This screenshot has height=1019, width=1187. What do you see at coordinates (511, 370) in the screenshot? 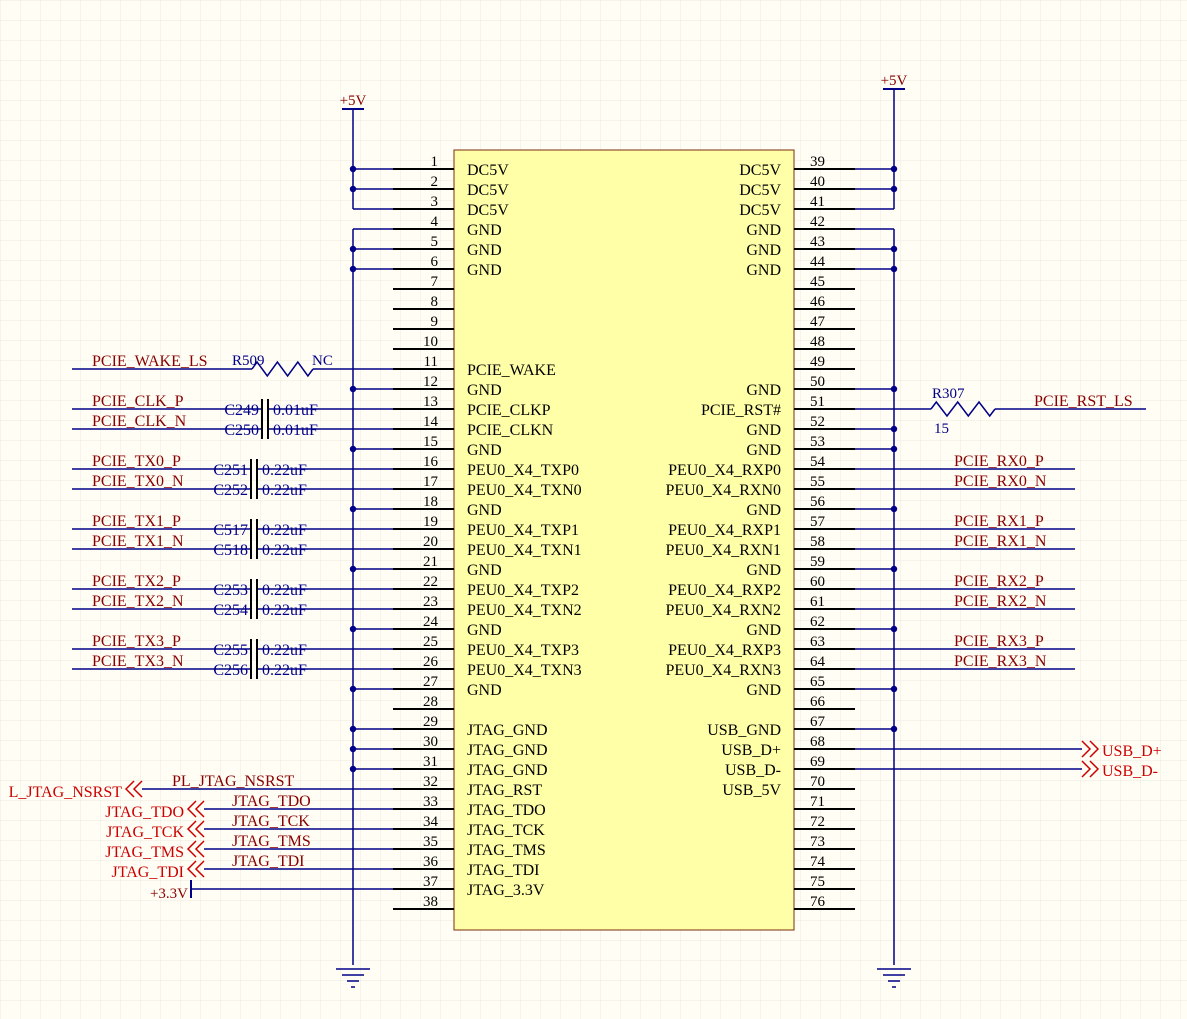
I see `pin-name-11: PCIE_WAKE` at bounding box center [511, 370].